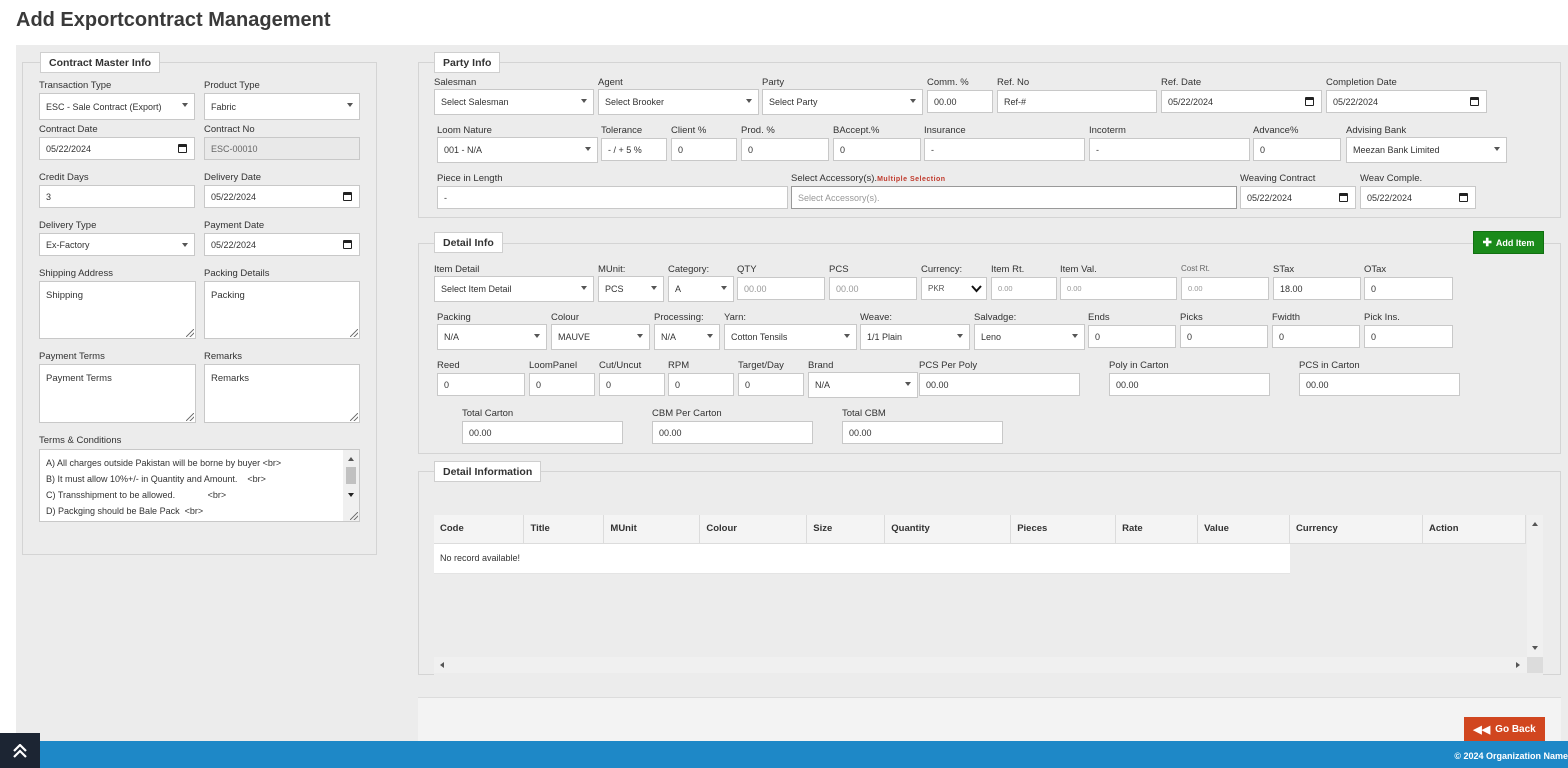  Describe the element at coordinates (492, 337) in the screenshot. I see `packing-select: N/A` at that location.